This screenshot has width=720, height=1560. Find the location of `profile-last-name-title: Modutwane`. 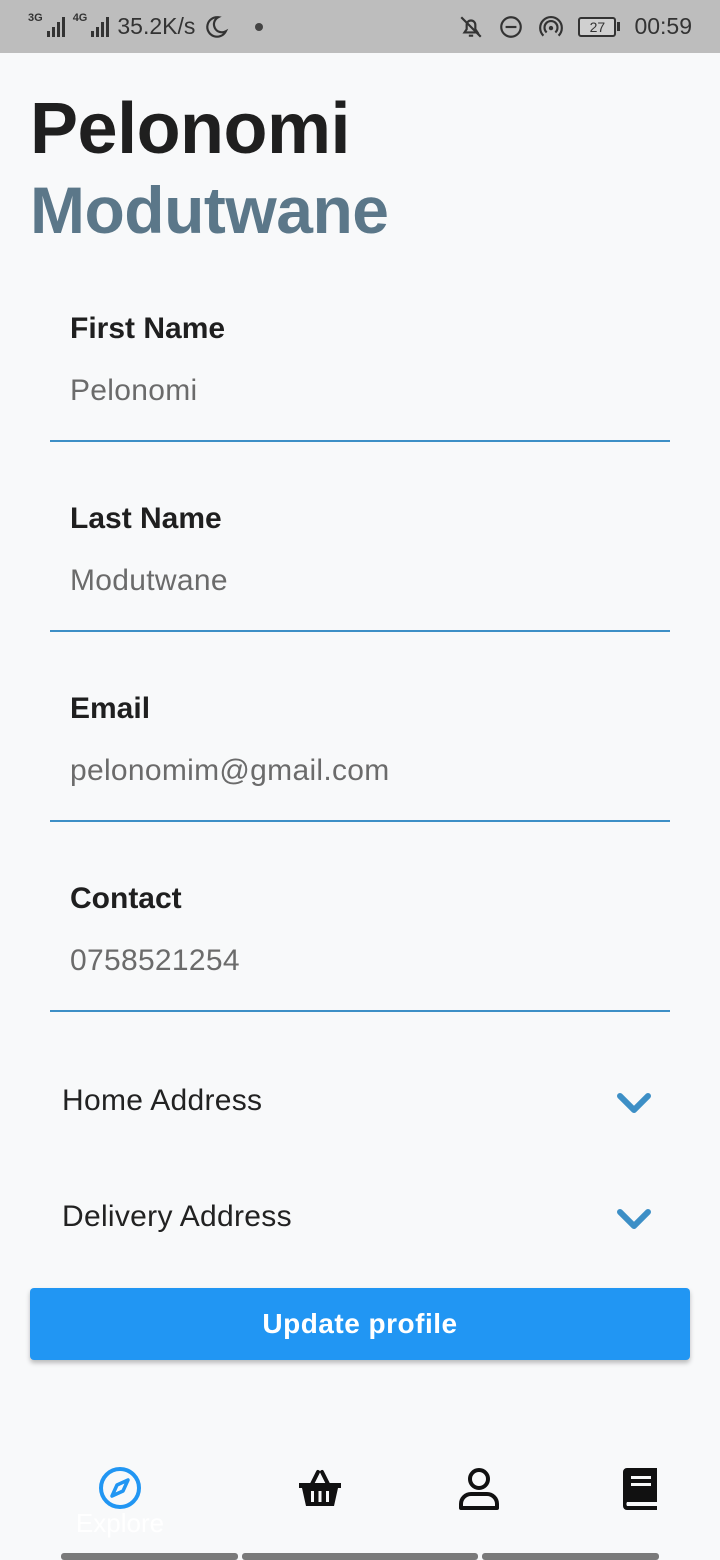

profile-last-name-title: Modutwane is located at coordinates (209, 210).